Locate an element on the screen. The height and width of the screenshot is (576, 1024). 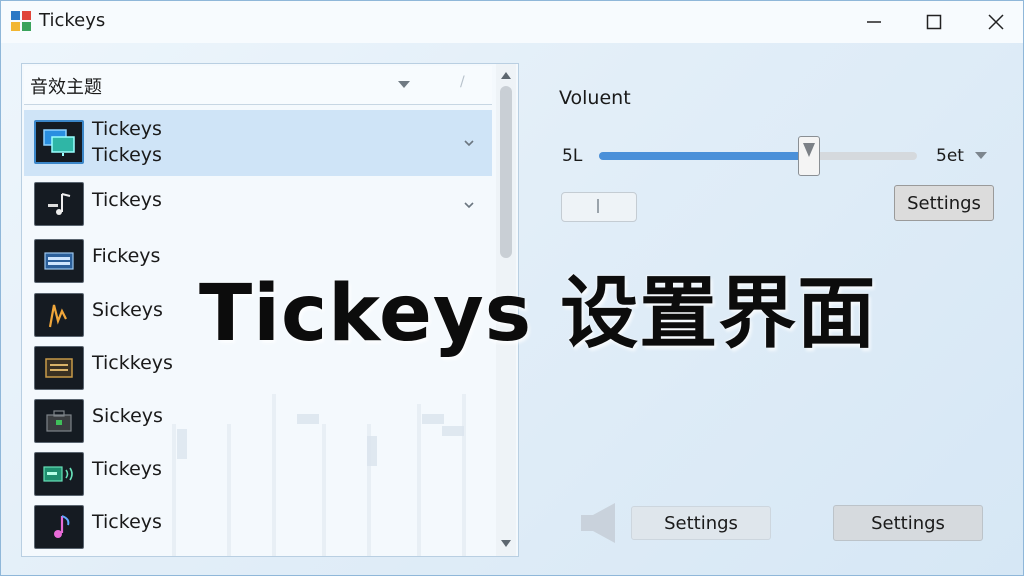
list-item: Sickeys is located at coordinates (258, 420).